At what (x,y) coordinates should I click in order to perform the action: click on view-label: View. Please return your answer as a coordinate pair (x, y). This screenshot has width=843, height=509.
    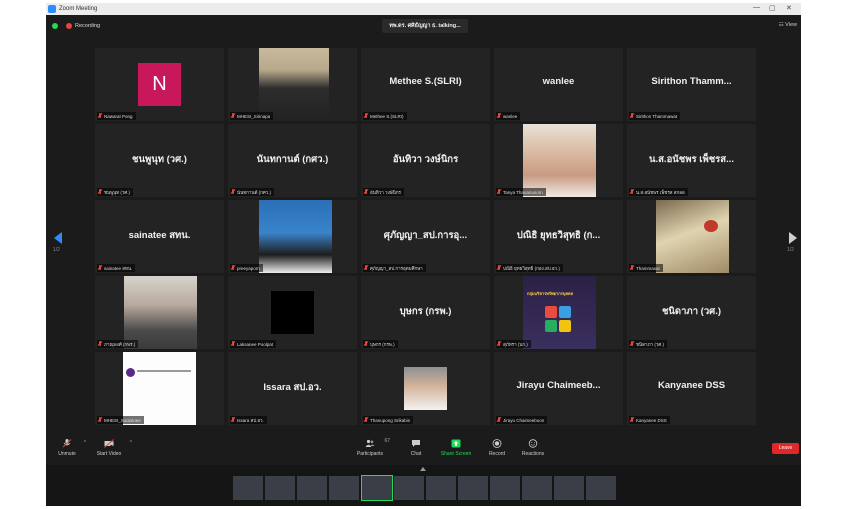
    Looking at the image, I should click on (791, 25).